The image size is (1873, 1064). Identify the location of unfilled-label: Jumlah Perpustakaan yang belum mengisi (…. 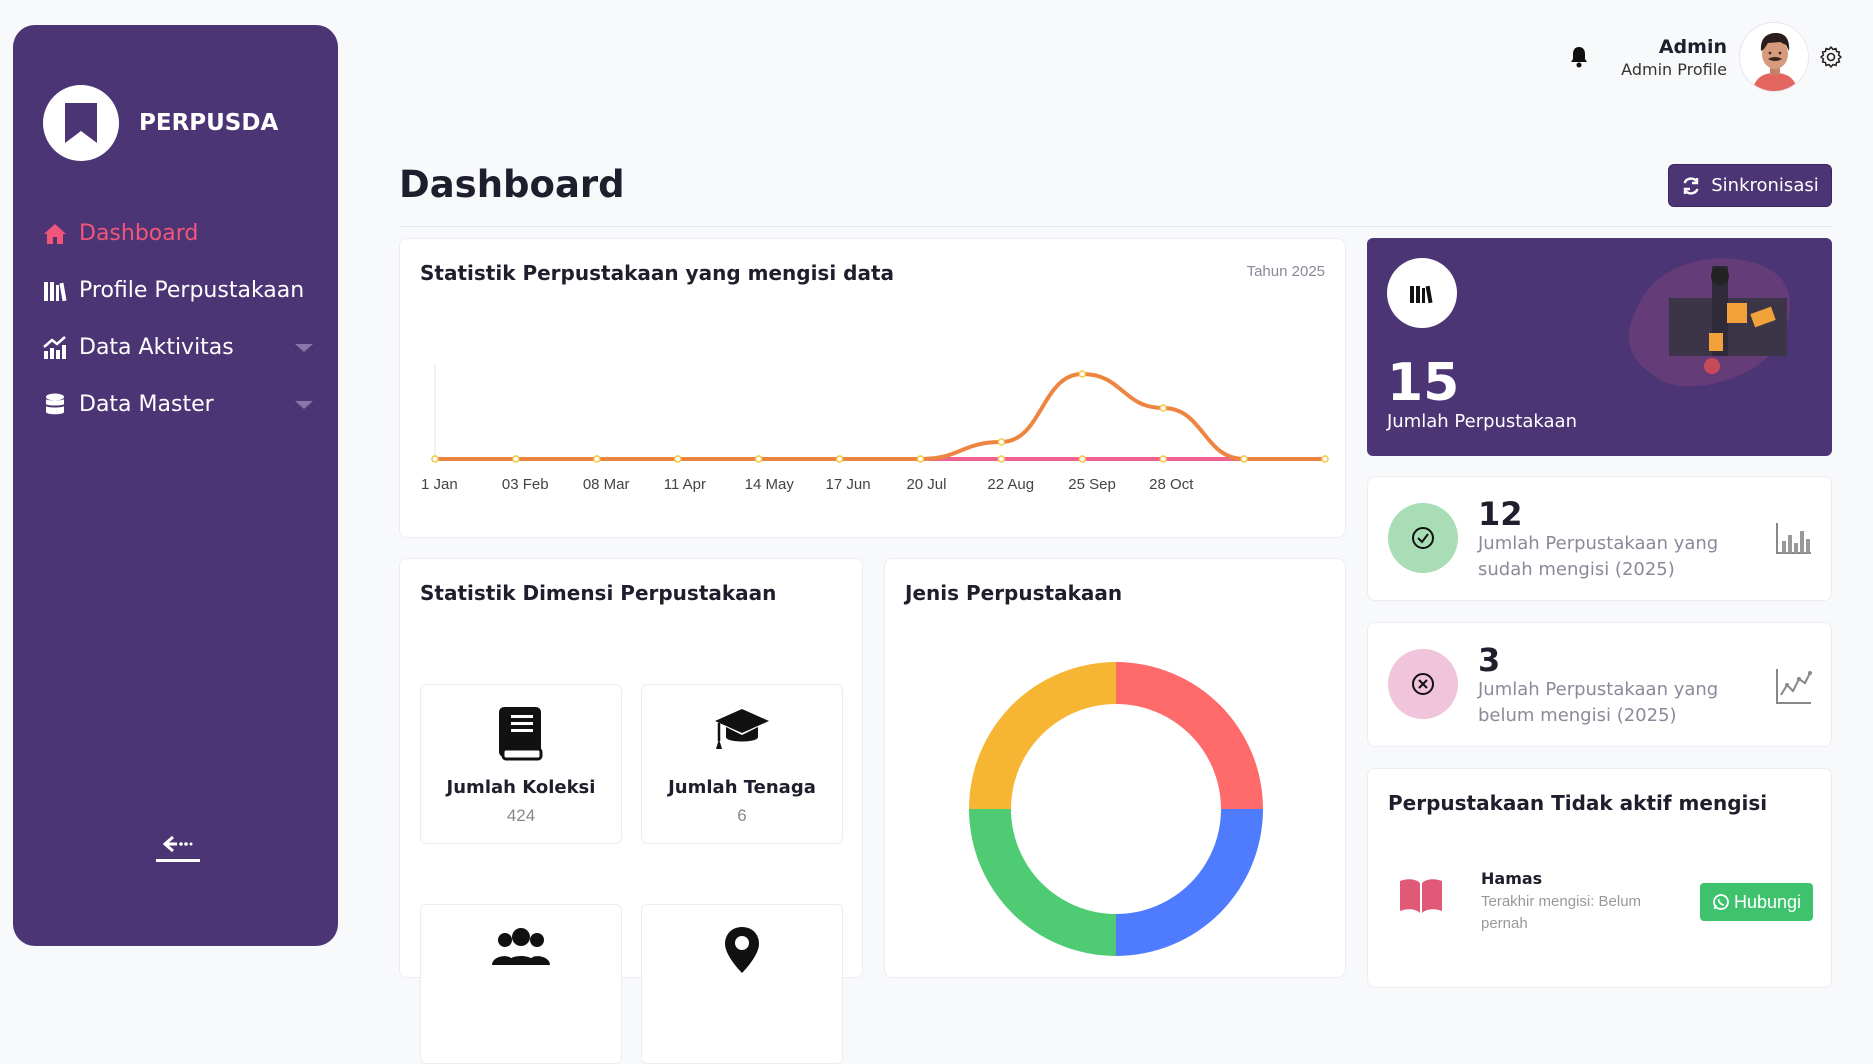
(1598, 702).